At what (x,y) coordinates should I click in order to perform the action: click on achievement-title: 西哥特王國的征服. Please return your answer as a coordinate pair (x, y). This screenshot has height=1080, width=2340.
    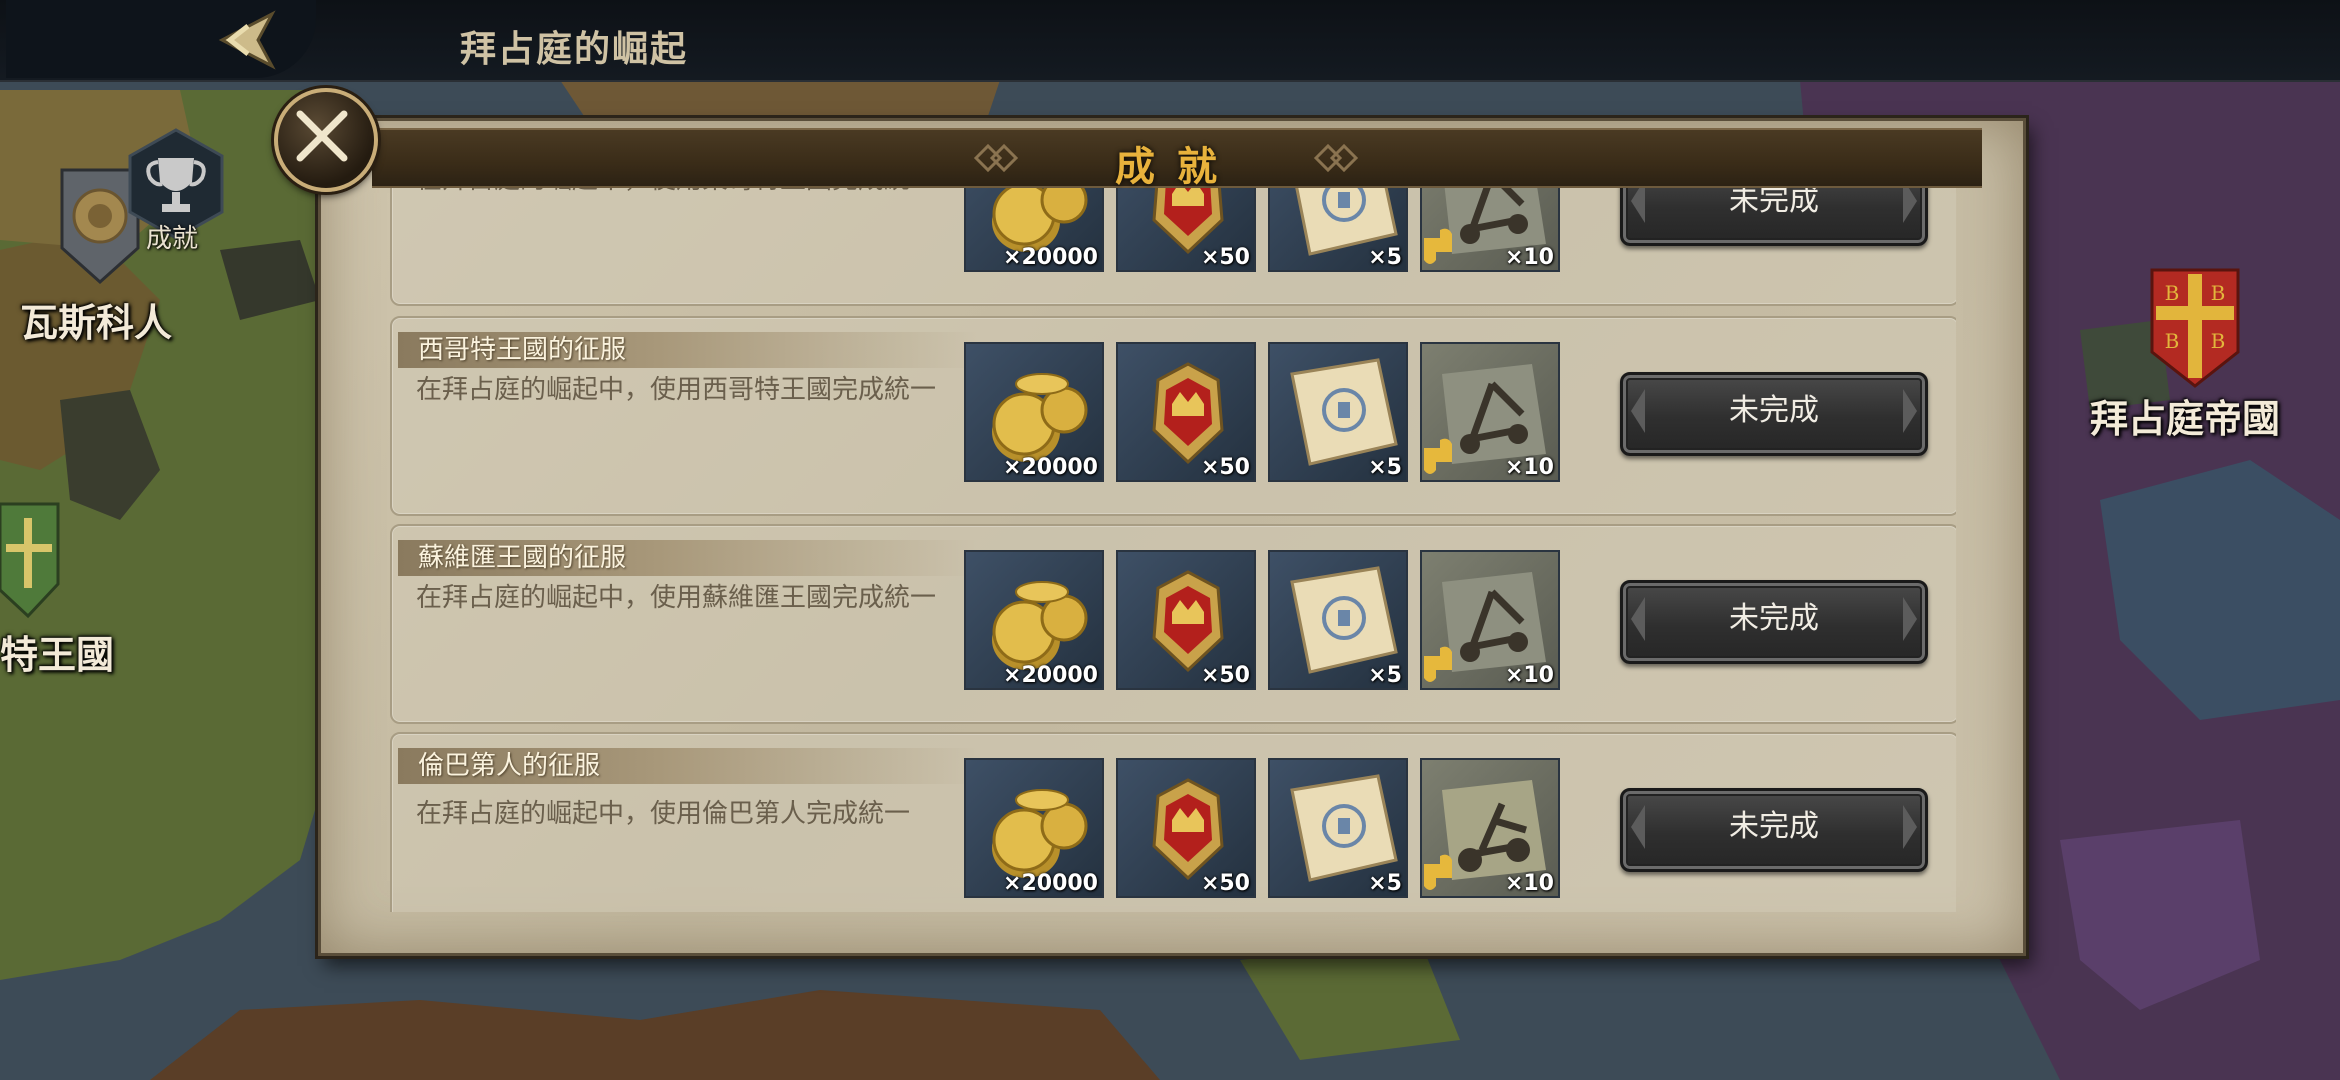
    Looking at the image, I should click on (688, 350).